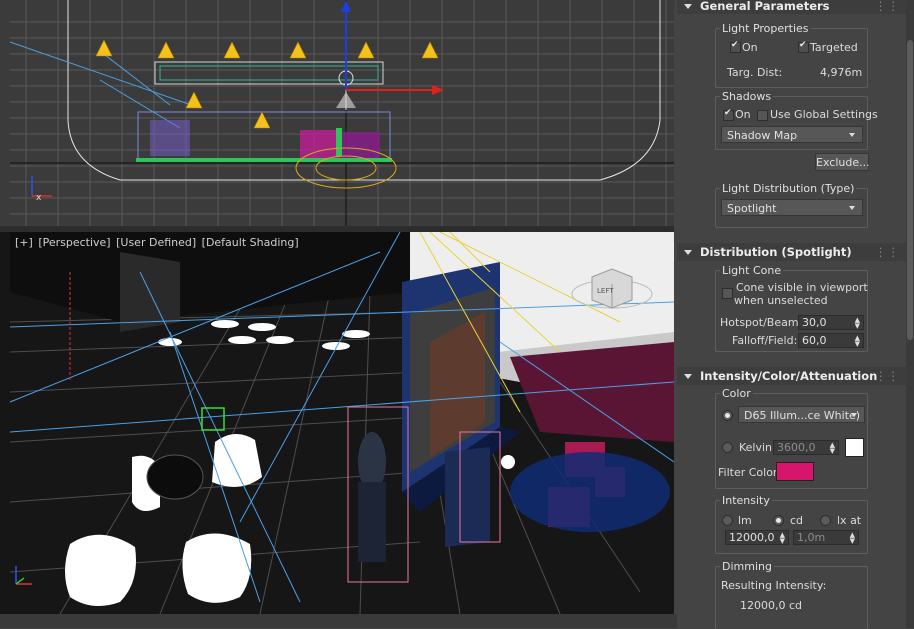  I want to click on use-global-settings-checkbox, so click(762, 115).